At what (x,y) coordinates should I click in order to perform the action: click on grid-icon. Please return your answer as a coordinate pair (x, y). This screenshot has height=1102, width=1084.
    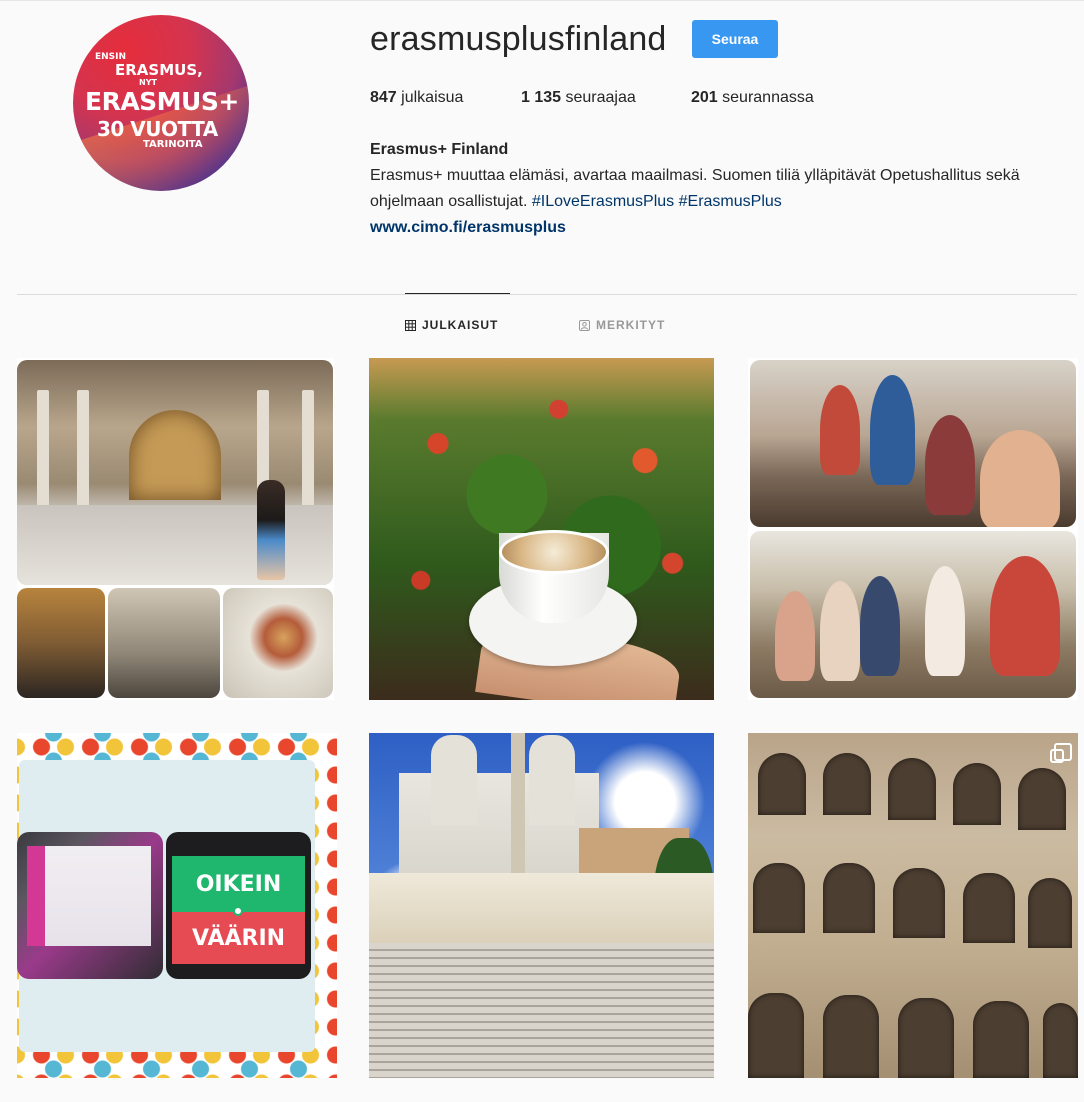
    Looking at the image, I should click on (410, 325).